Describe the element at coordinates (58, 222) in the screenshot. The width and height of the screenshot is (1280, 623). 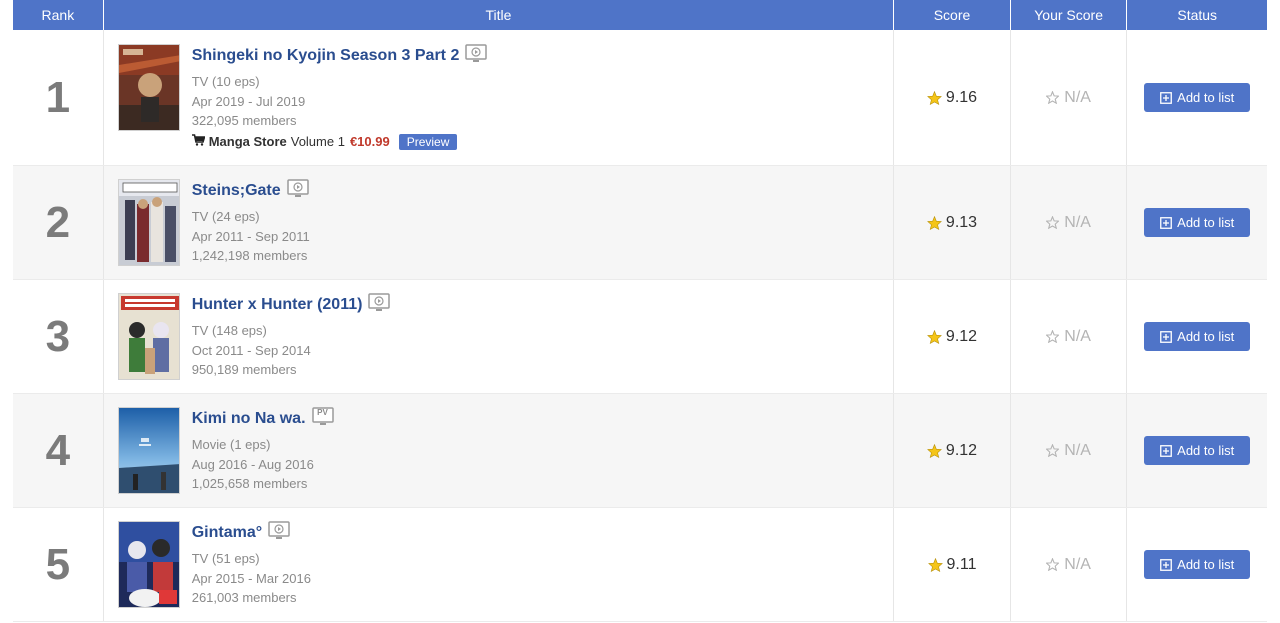
I see `rank-cell: 2` at that location.